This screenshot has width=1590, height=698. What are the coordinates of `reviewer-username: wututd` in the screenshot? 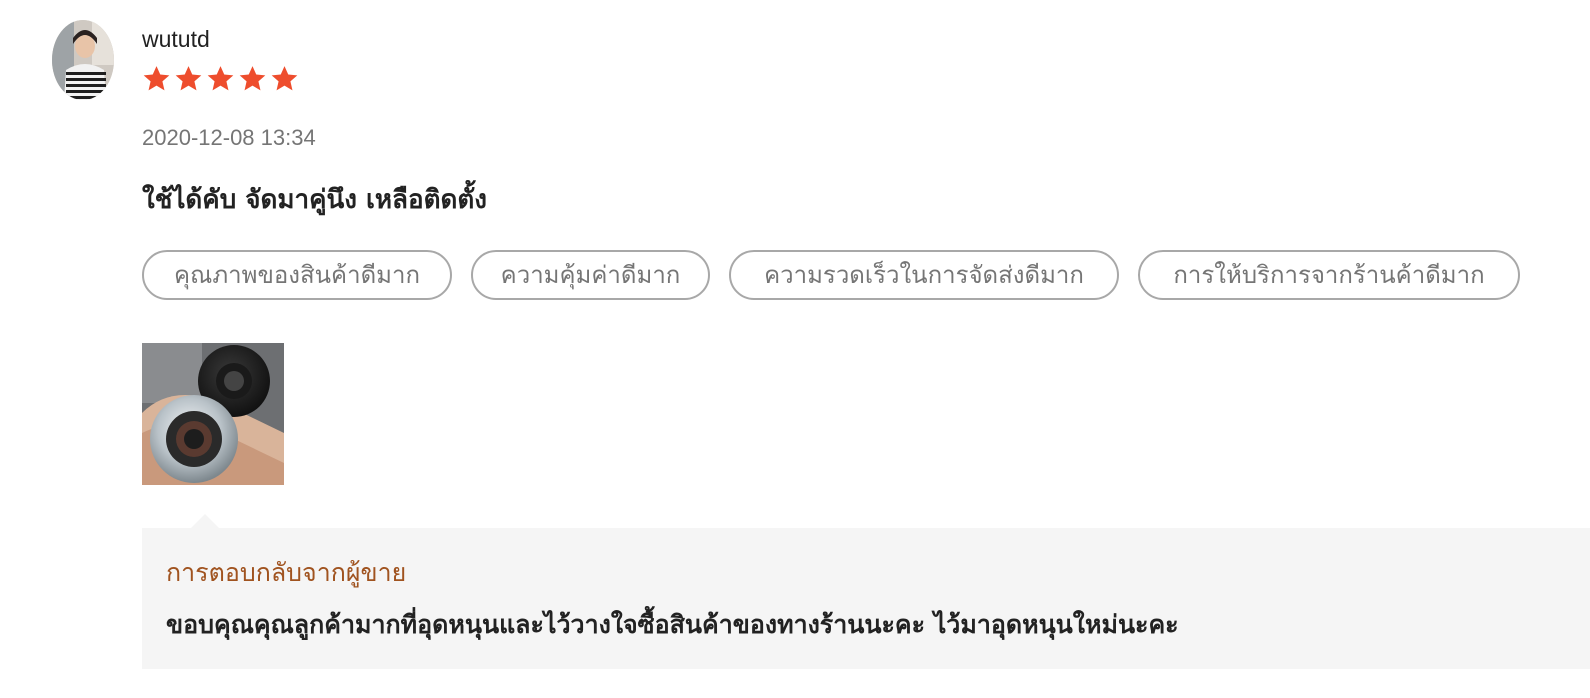 It's located at (176, 39).